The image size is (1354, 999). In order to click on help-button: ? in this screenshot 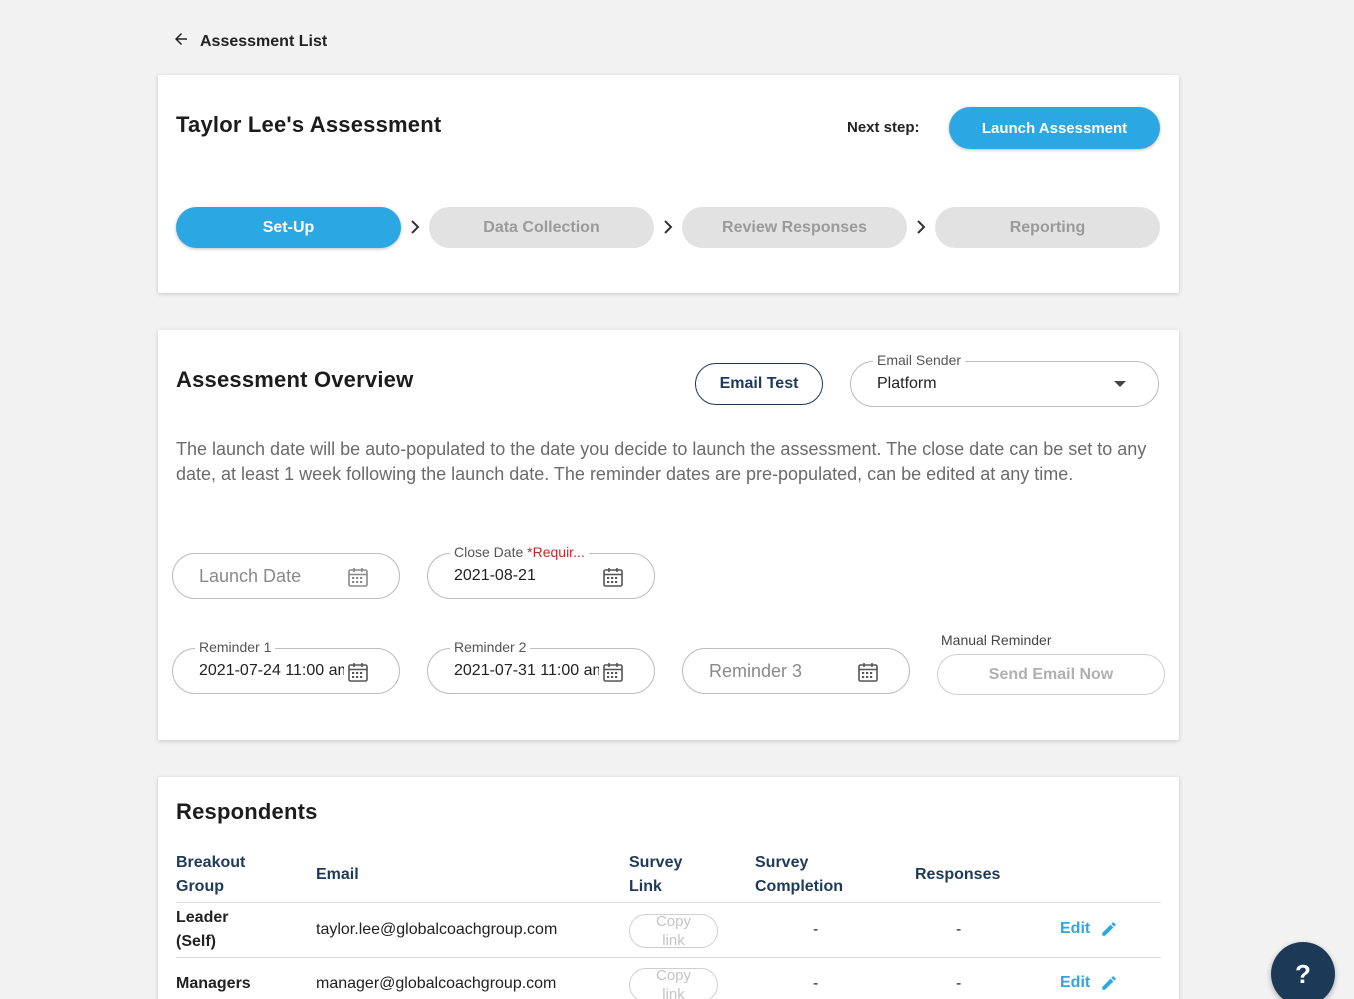, I will do `click(1303, 970)`.